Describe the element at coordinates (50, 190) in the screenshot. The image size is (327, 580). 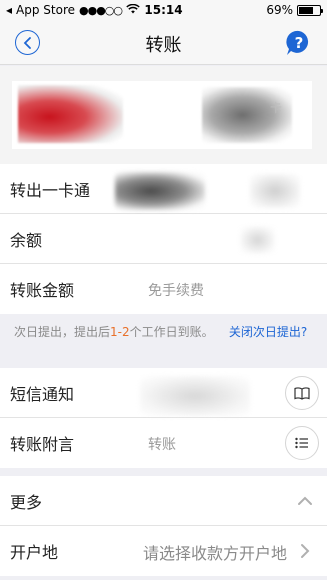
I see `source-card-label: 转出一卡通` at that location.